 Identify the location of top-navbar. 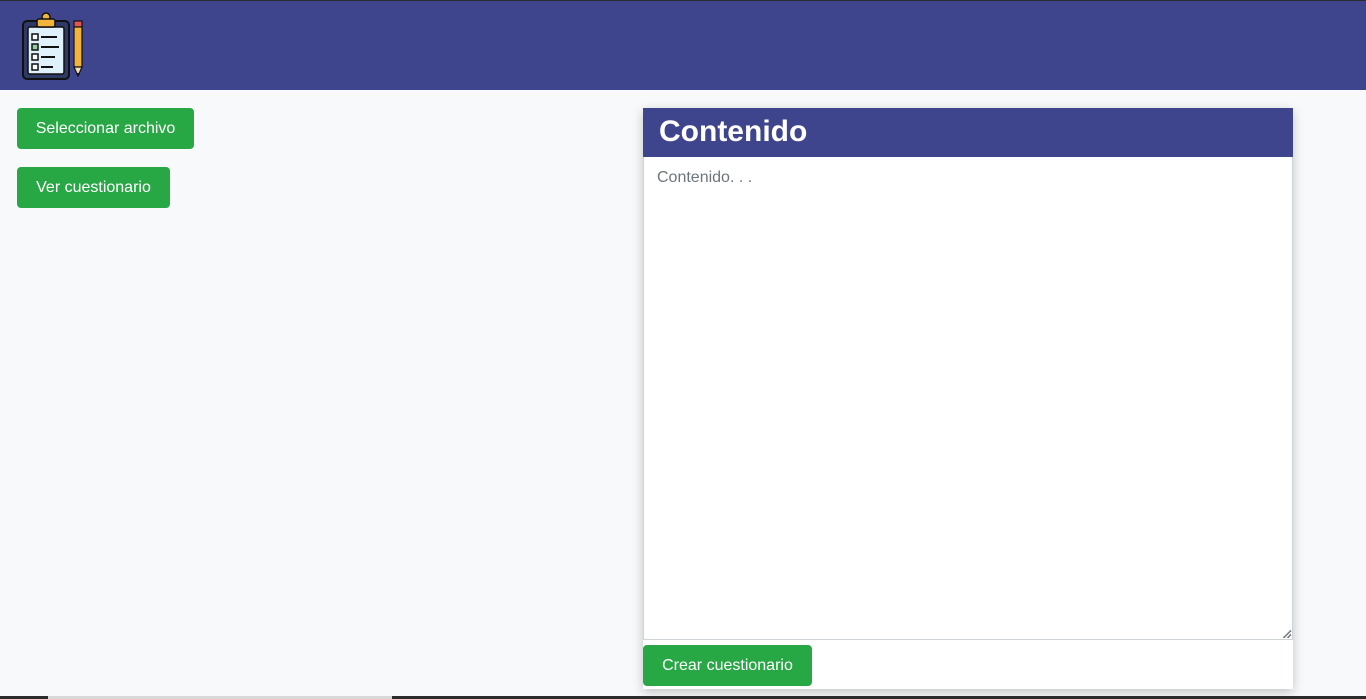
(683, 45).